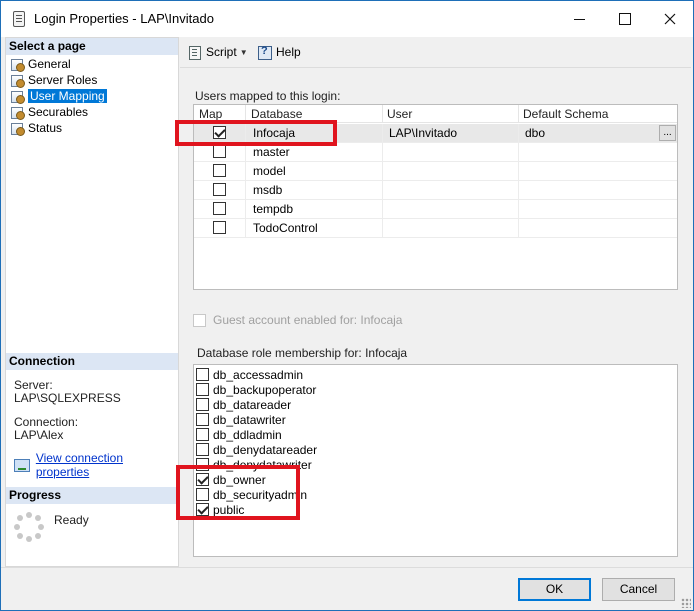 The image size is (694, 611). I want to click on page-item-securables: Securables, so click(93, 112).